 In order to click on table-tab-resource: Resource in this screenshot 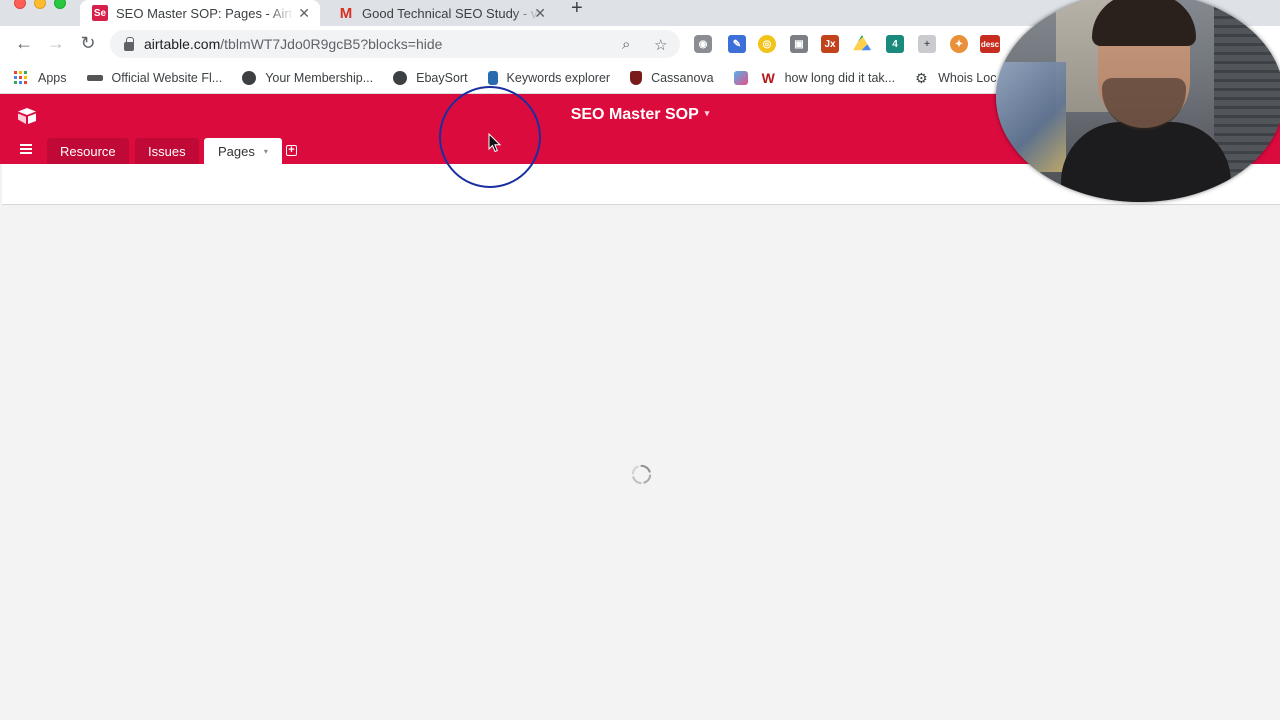, I will do `click(88, 151)`.